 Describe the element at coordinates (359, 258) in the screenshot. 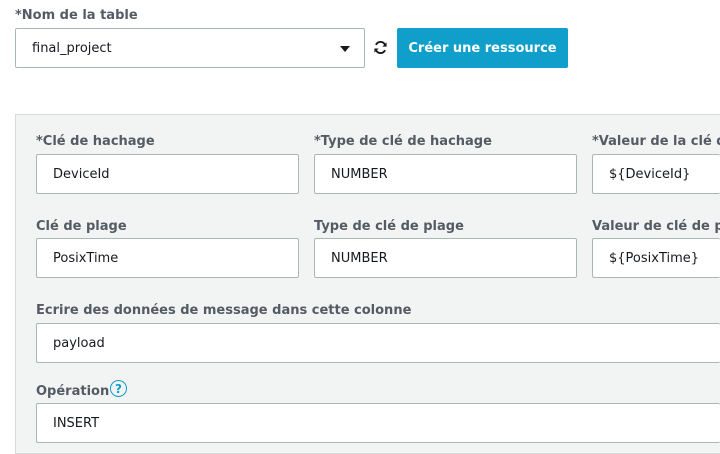

I see `range-key-type-value: NUMBER` at that location.